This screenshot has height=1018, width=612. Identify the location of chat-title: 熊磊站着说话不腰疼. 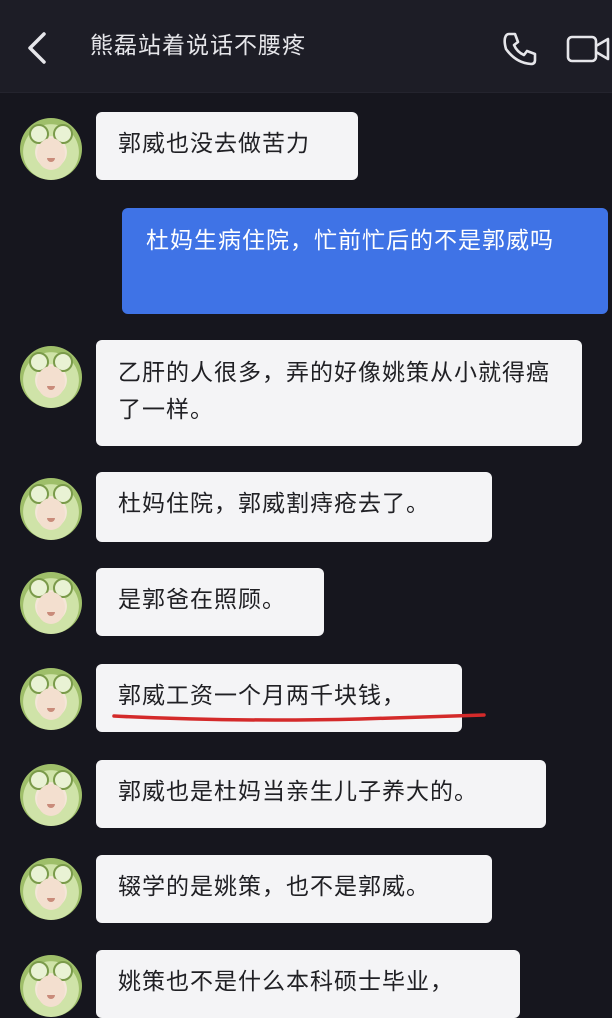
(198, 46).